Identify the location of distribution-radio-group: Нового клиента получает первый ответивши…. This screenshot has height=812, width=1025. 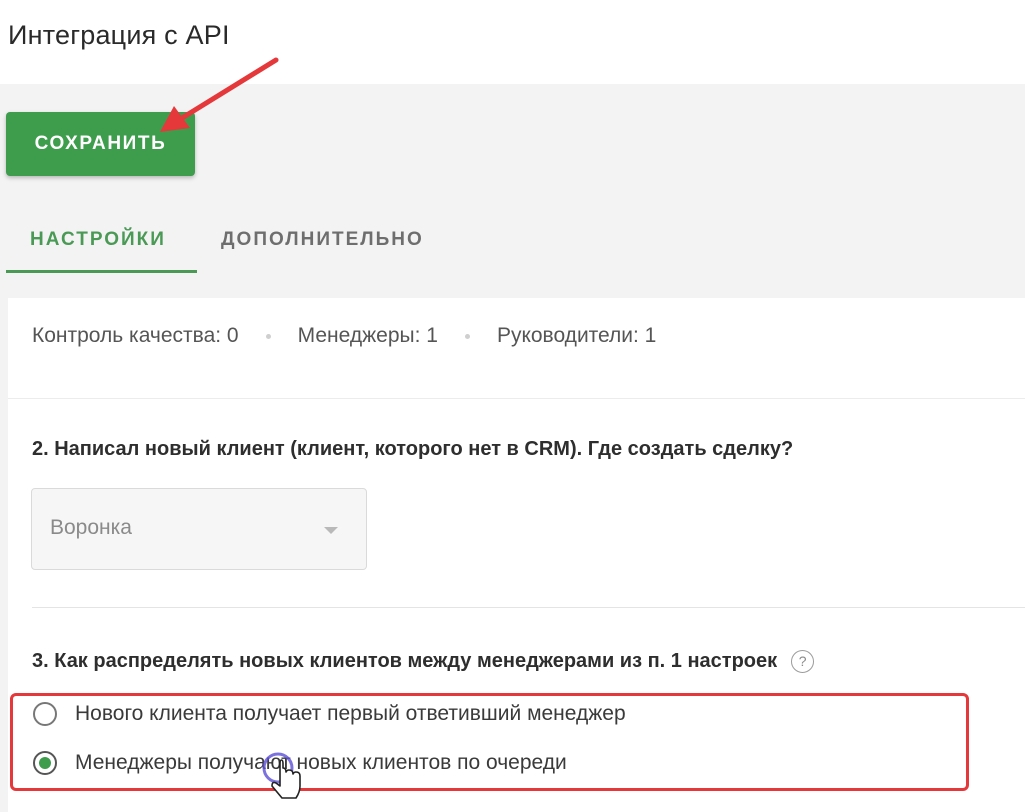
(489, 742).